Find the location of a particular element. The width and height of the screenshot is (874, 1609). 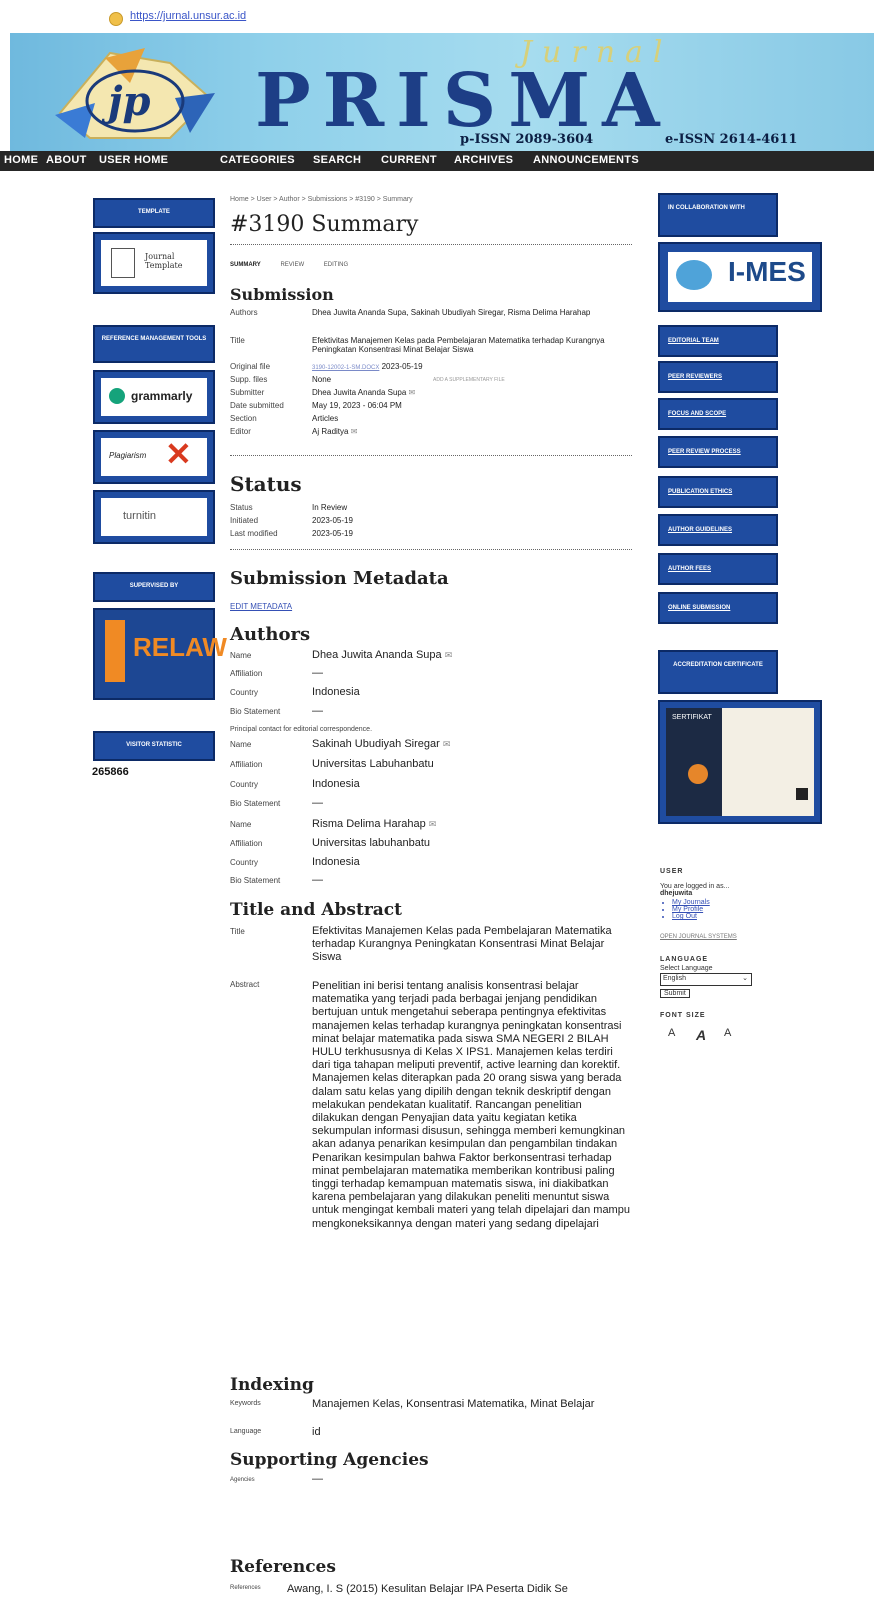

journal-template-box: Journal Template is located at coordinates (154, 263).